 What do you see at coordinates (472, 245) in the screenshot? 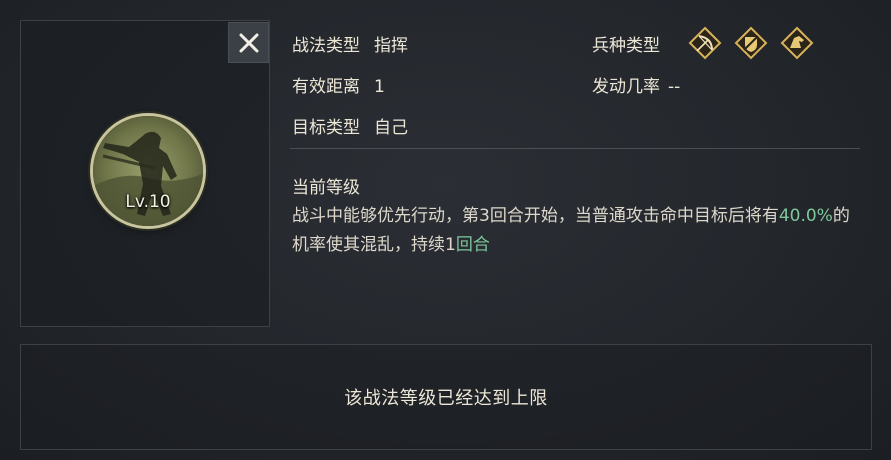
I see `desc-duration-highlight: 回合` at bounding box center [472, 245].